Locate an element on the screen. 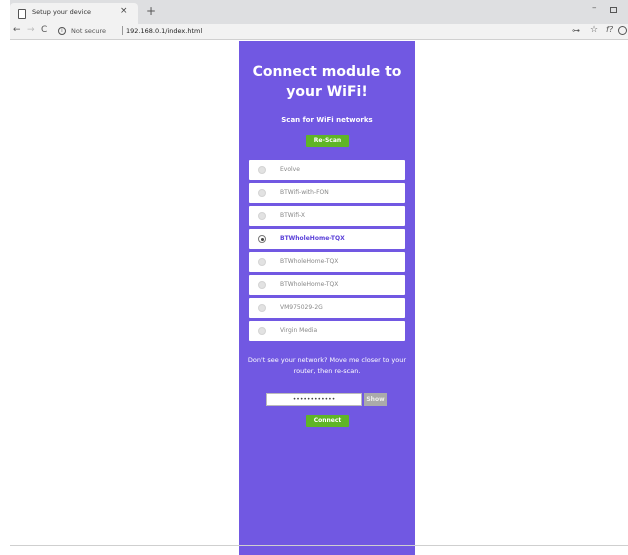 Image resolution: width=628 pixels, height=555 pixels. url-field: 192.168.0.1/index.html is located at coordinates (164, 31).